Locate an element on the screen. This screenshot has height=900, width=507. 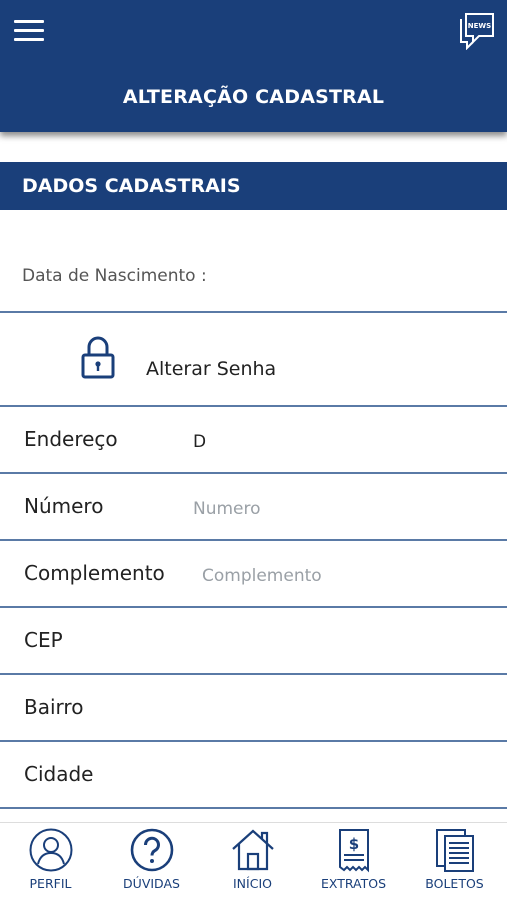
change-password-label: Alterar Senha is located at coordinates (211, 369).